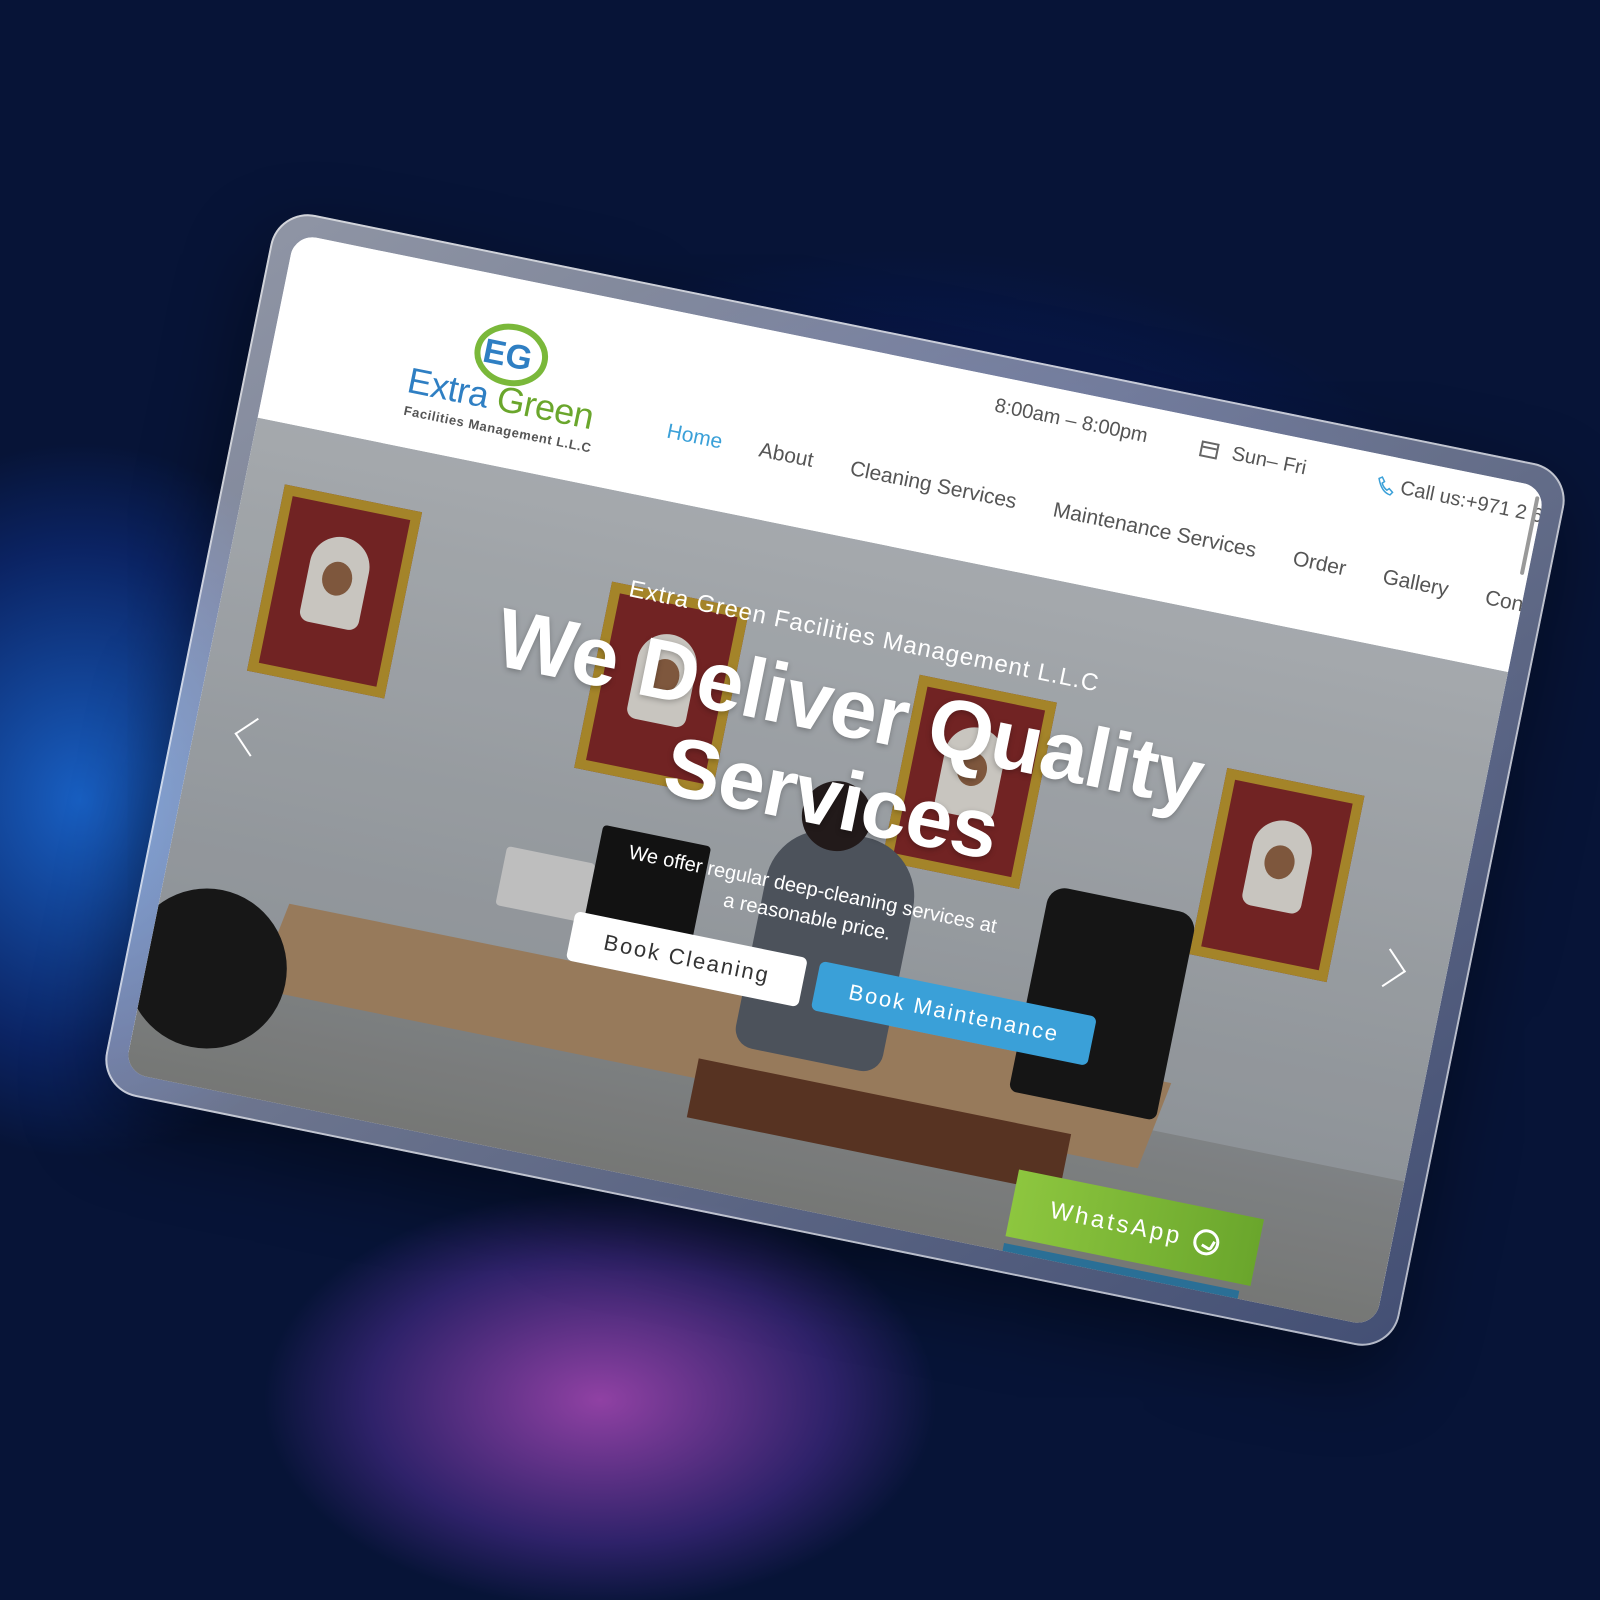  Describe the element at coordinates (1319, 564) in the screenshot. I see `nav-order: Order` at that location.